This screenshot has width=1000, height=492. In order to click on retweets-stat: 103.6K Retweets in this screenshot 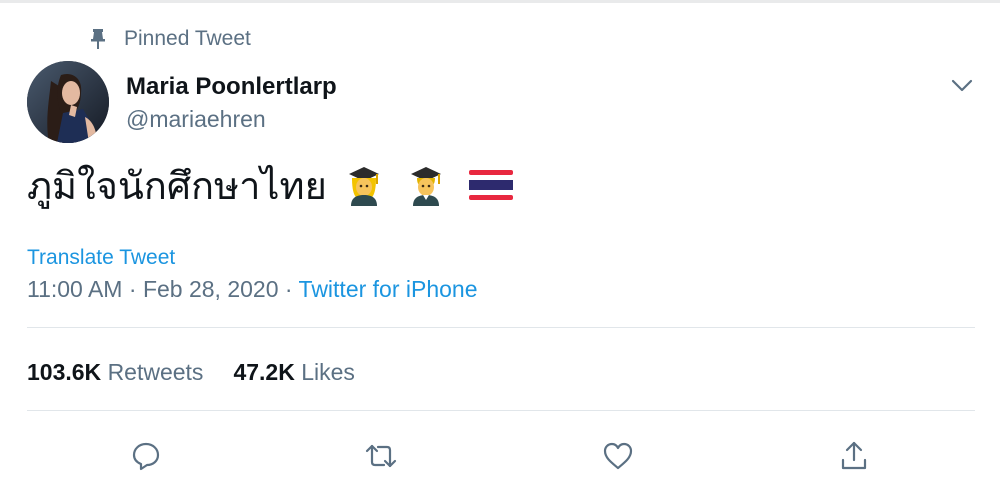, I will do `click(115, 372)`.